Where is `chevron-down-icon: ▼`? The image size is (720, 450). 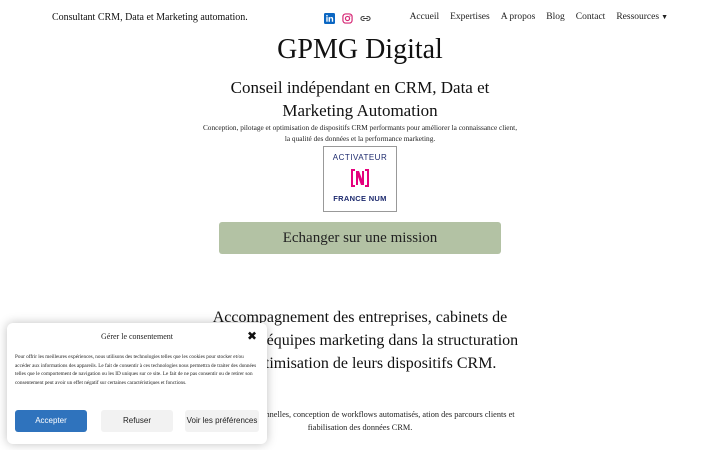 chevron-down-icon: ▼ is located at coordinates (664, 17).